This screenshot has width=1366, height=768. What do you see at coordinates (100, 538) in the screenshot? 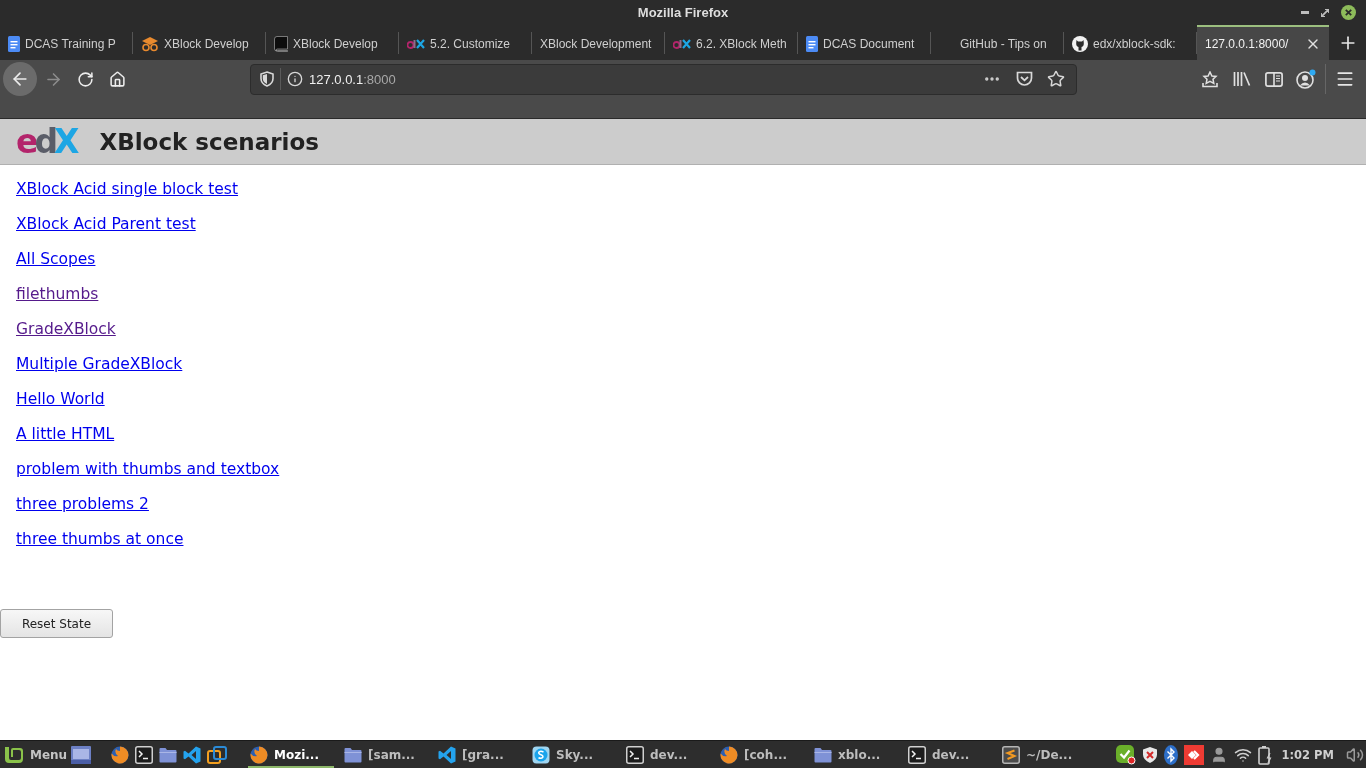
I see `scenario-link: three thumbs at once` at bounding box center [100, 538].